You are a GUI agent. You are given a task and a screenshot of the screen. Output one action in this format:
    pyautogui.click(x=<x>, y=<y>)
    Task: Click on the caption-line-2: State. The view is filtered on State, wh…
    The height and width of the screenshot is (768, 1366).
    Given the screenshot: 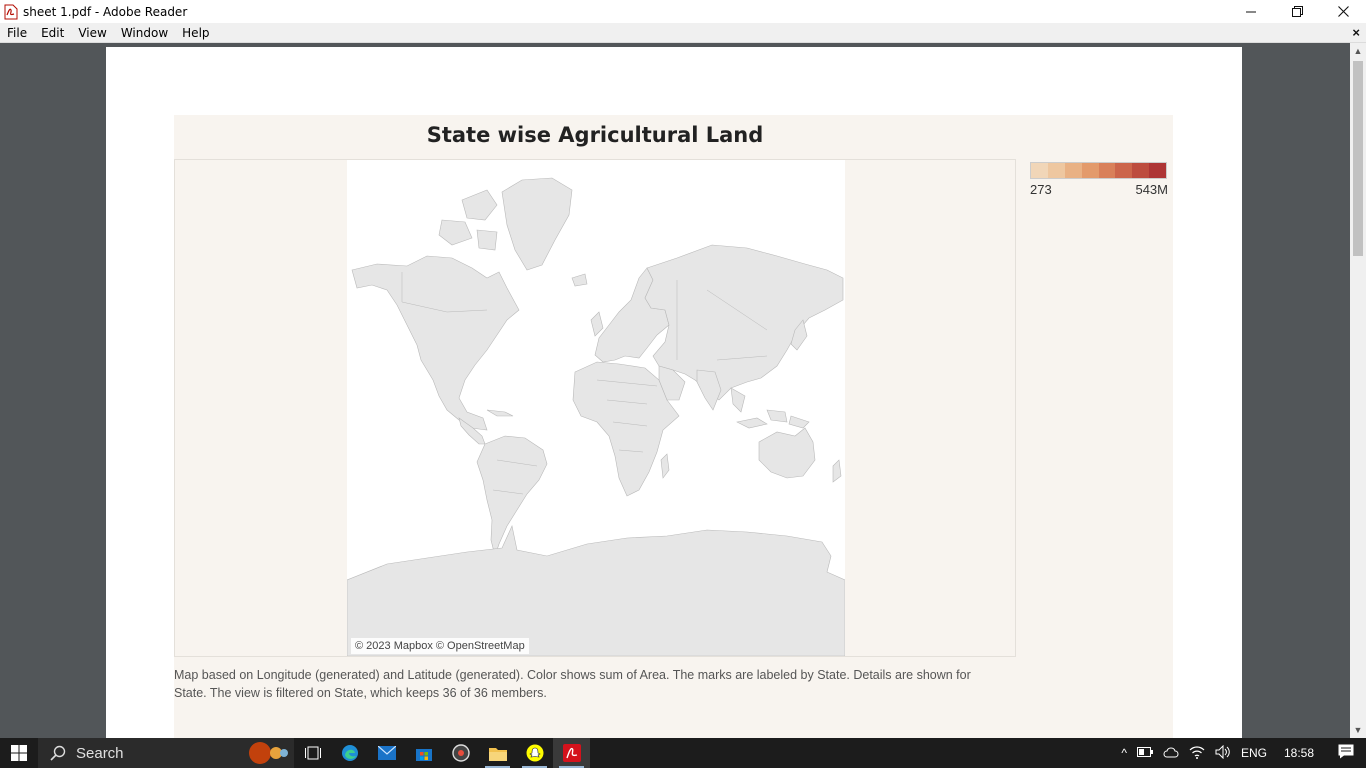 What is the action you would take?
    pyautogui.click(x=360, y=693)
    